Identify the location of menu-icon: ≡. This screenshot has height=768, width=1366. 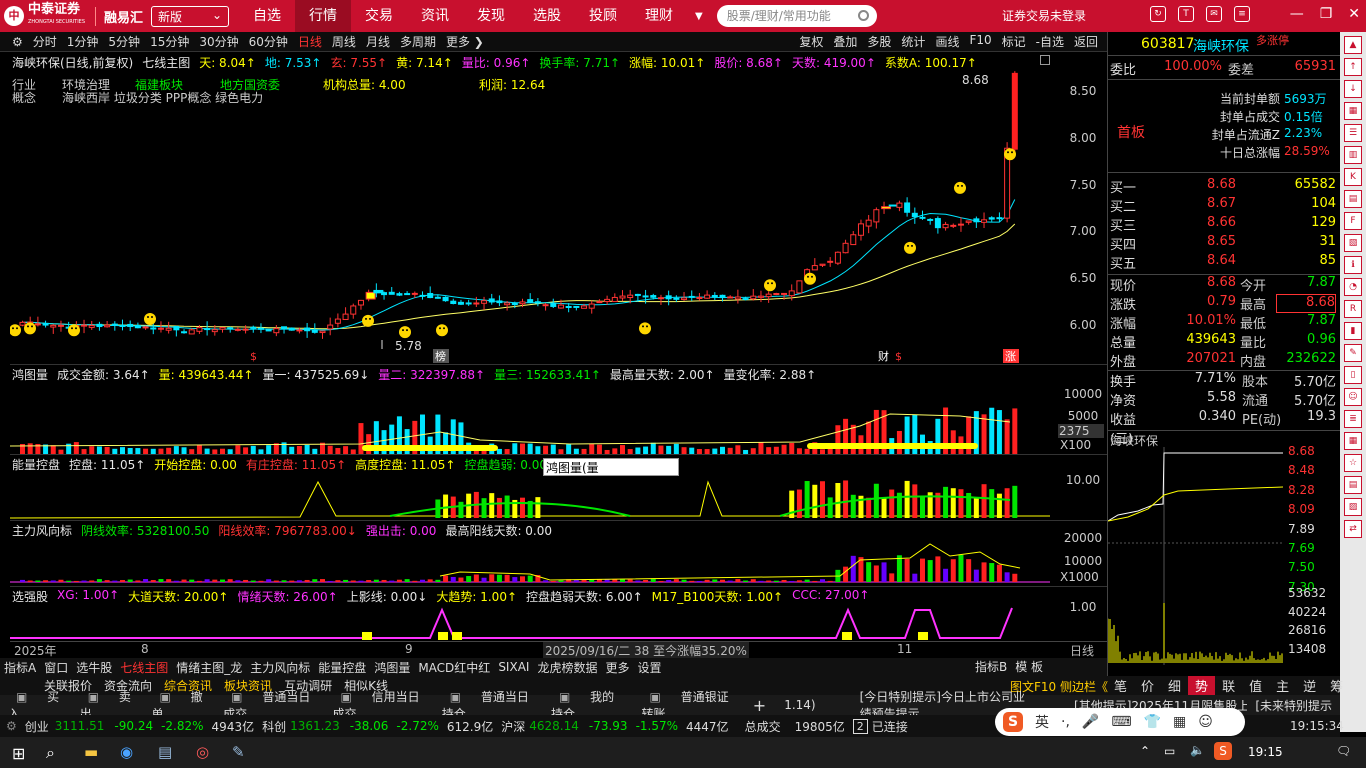
(1242, 14).